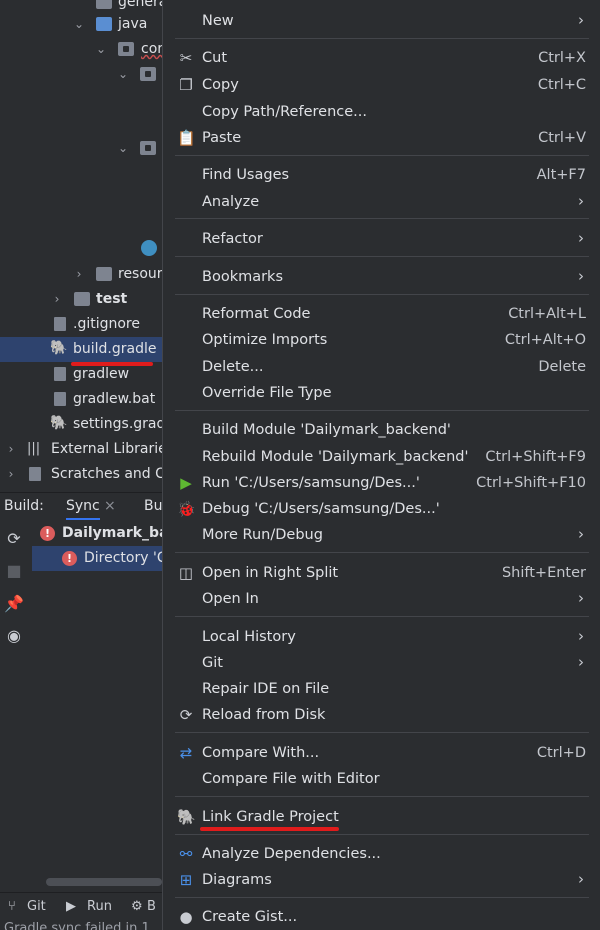 The height and width of the screenshot is (930, 600). What do you see at coordinates (262, 535) in the screenshot?
I see `menu-item-label: More Run/Debug` at bounding box center [262, 535].